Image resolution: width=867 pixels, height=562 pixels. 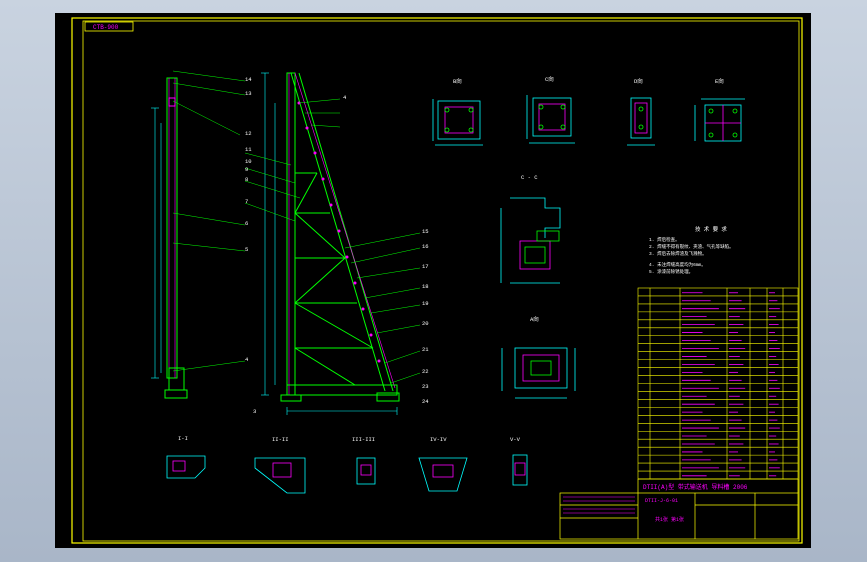 I want to click on callout-number-left: 12, so click(x=248, y=133).